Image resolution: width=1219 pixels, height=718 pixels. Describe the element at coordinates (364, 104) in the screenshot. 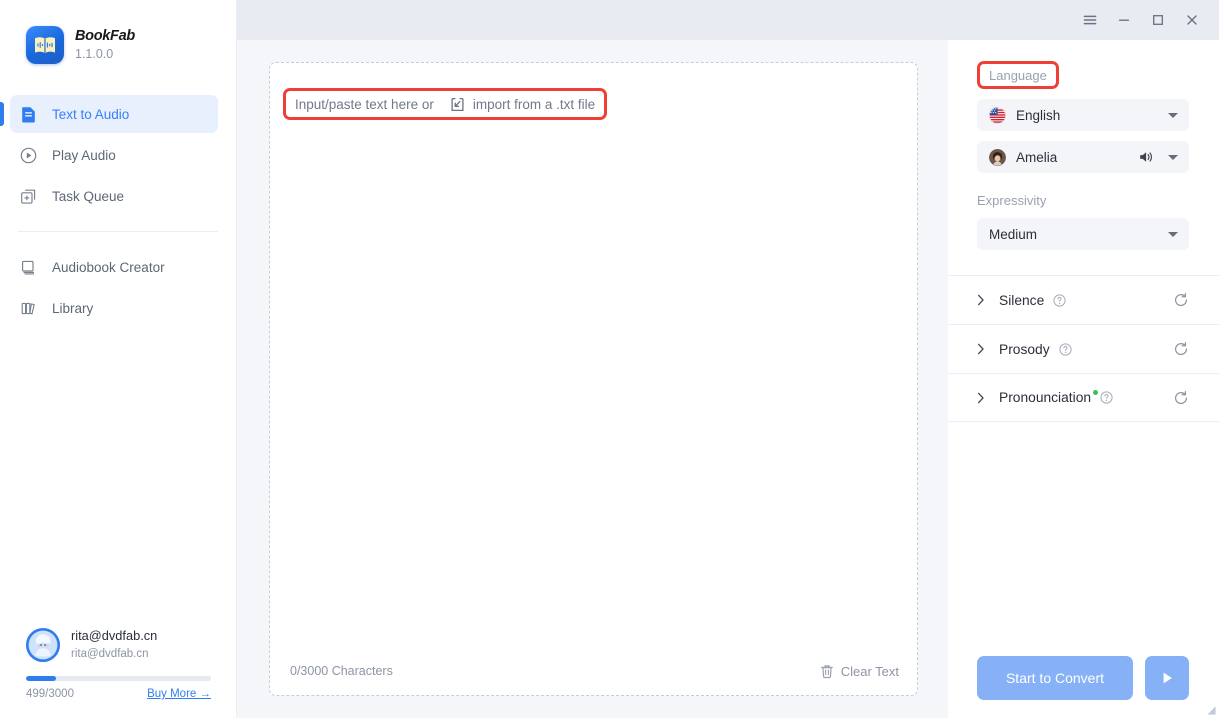

I see `placeholder-prefix: Input/paste text here or` at that location.